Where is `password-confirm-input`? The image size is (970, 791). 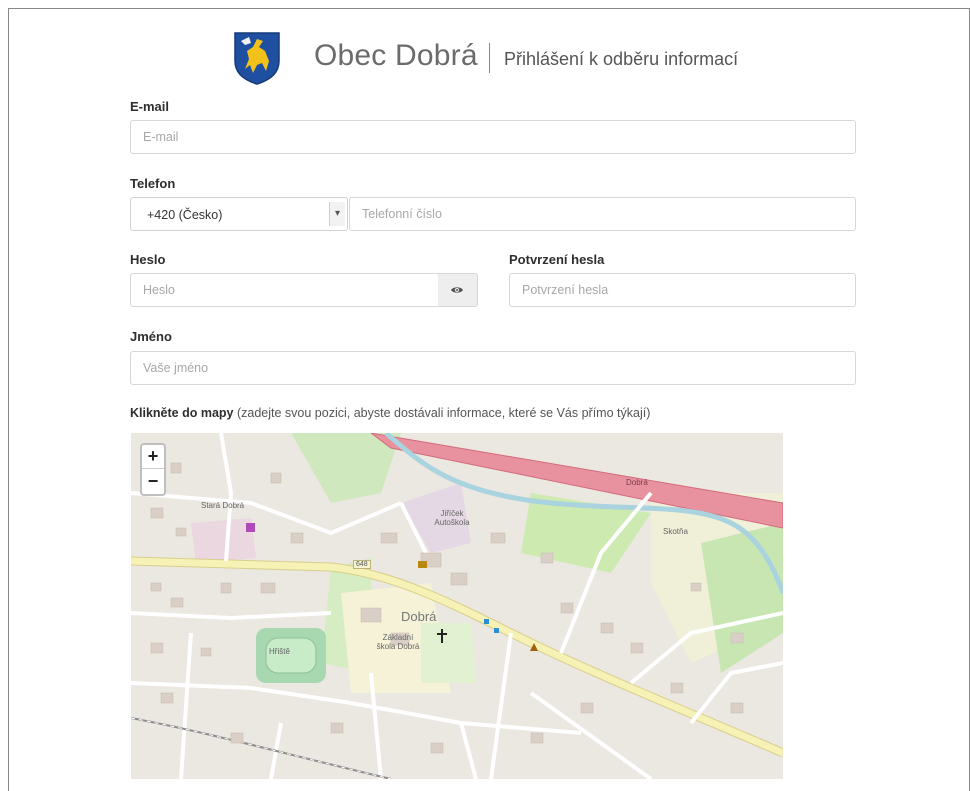
password-confirm-input is located at coordinates (682, 290).